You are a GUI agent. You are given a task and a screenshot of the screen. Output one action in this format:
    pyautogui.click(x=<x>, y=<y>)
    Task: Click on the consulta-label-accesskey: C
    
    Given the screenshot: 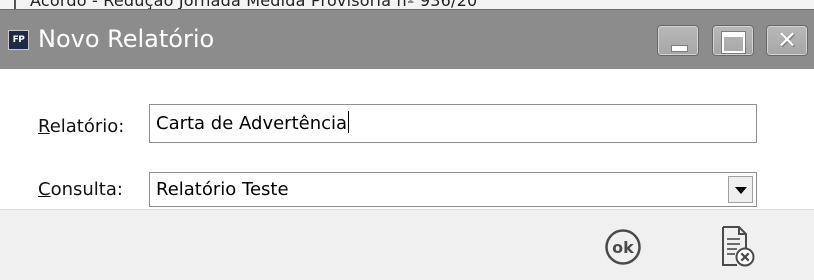 What is the action you would take?
    pyautogui.click(x=44, y=189)
    